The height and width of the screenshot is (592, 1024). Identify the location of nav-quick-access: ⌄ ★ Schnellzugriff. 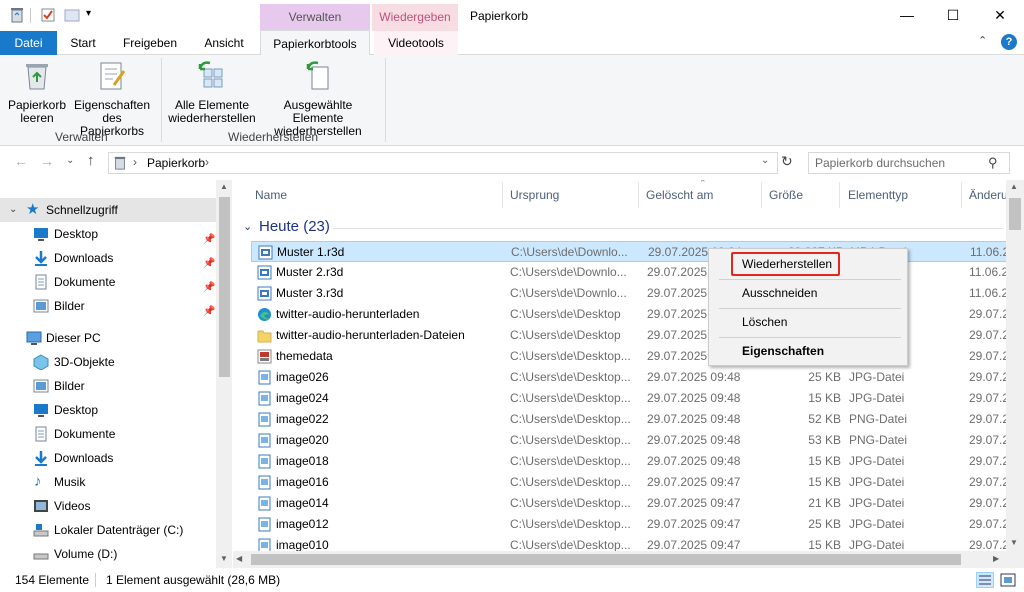
(108, 210).